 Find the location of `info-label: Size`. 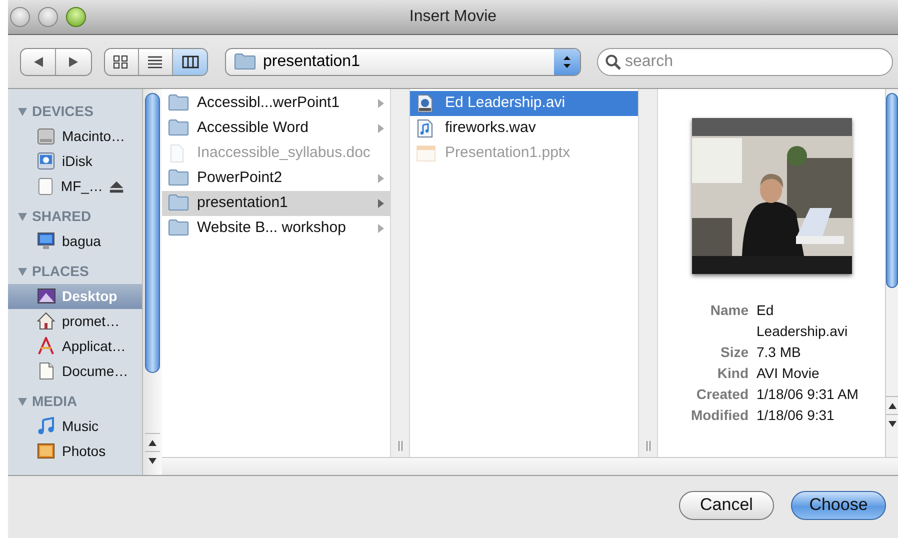

info-label: Size is located at coordinates (733, 352).